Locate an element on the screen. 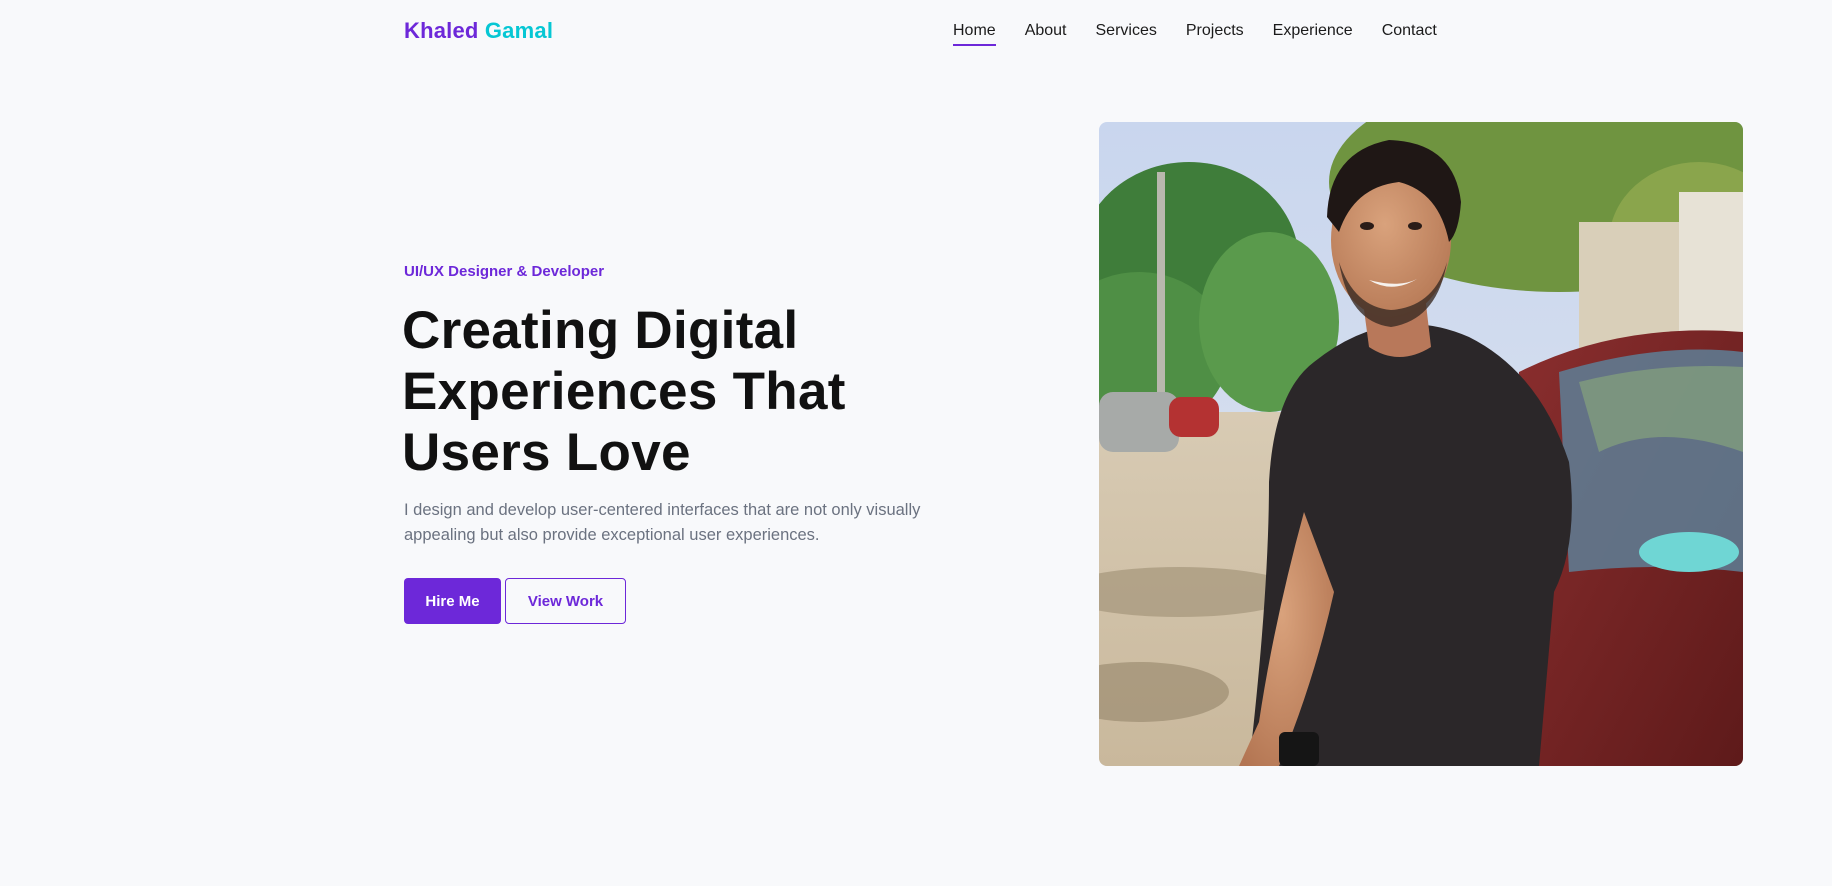  nav-link-about: About is located at coordinates (1046, 34).